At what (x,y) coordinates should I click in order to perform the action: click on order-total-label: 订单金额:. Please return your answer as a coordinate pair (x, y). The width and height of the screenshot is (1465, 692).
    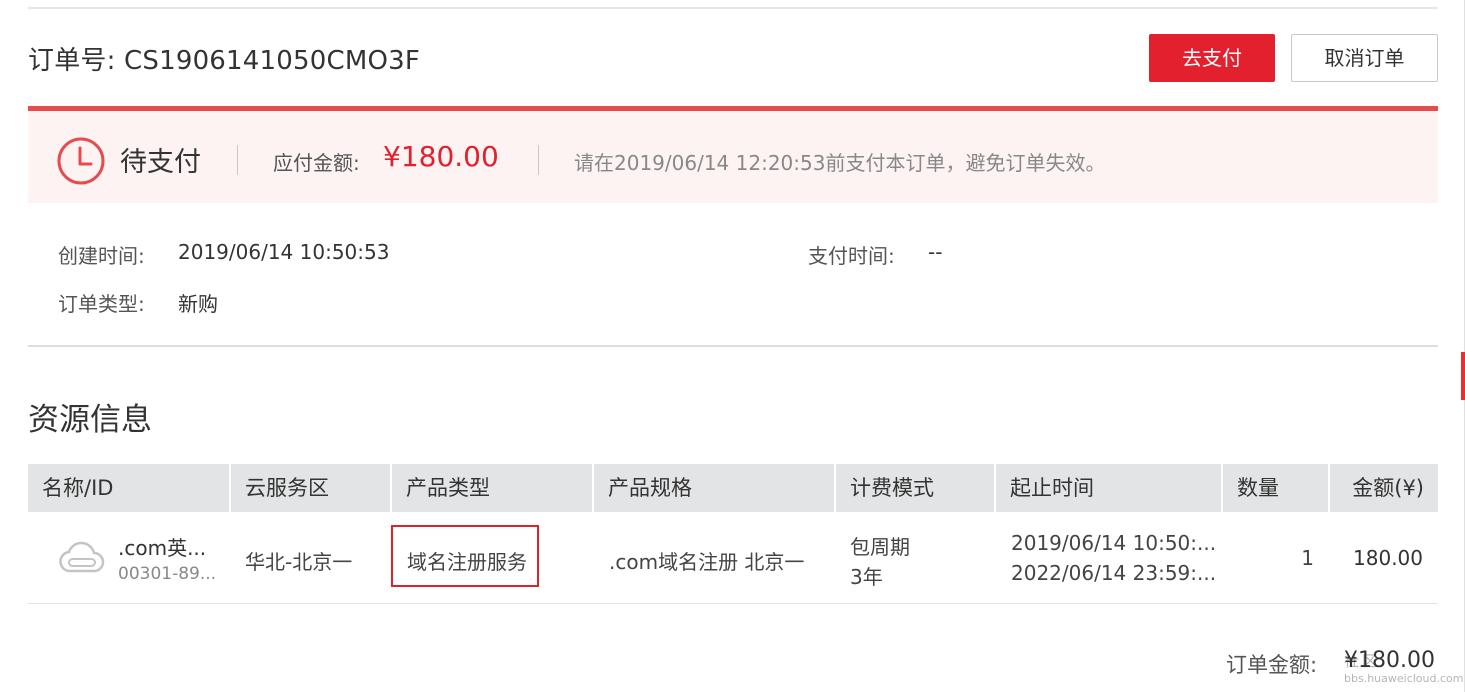
    Looking at the image, I should click on (1272, 665).